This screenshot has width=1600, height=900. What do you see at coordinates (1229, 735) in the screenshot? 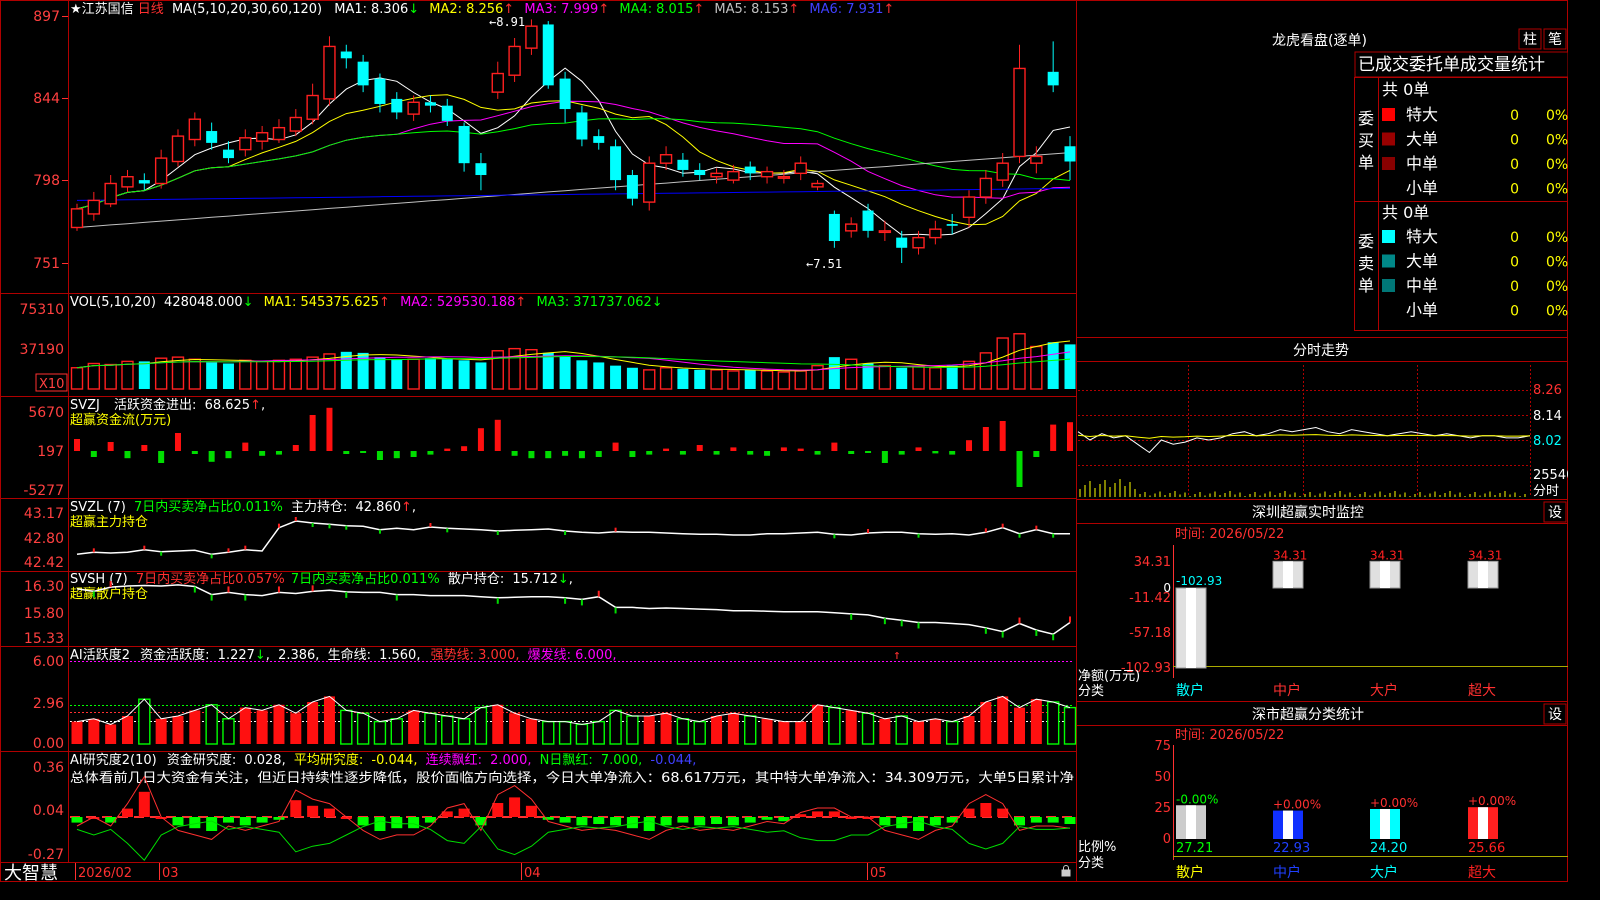
I see `classify-time: 时间: 2026/05/22` at bounding box center [1229, 735].